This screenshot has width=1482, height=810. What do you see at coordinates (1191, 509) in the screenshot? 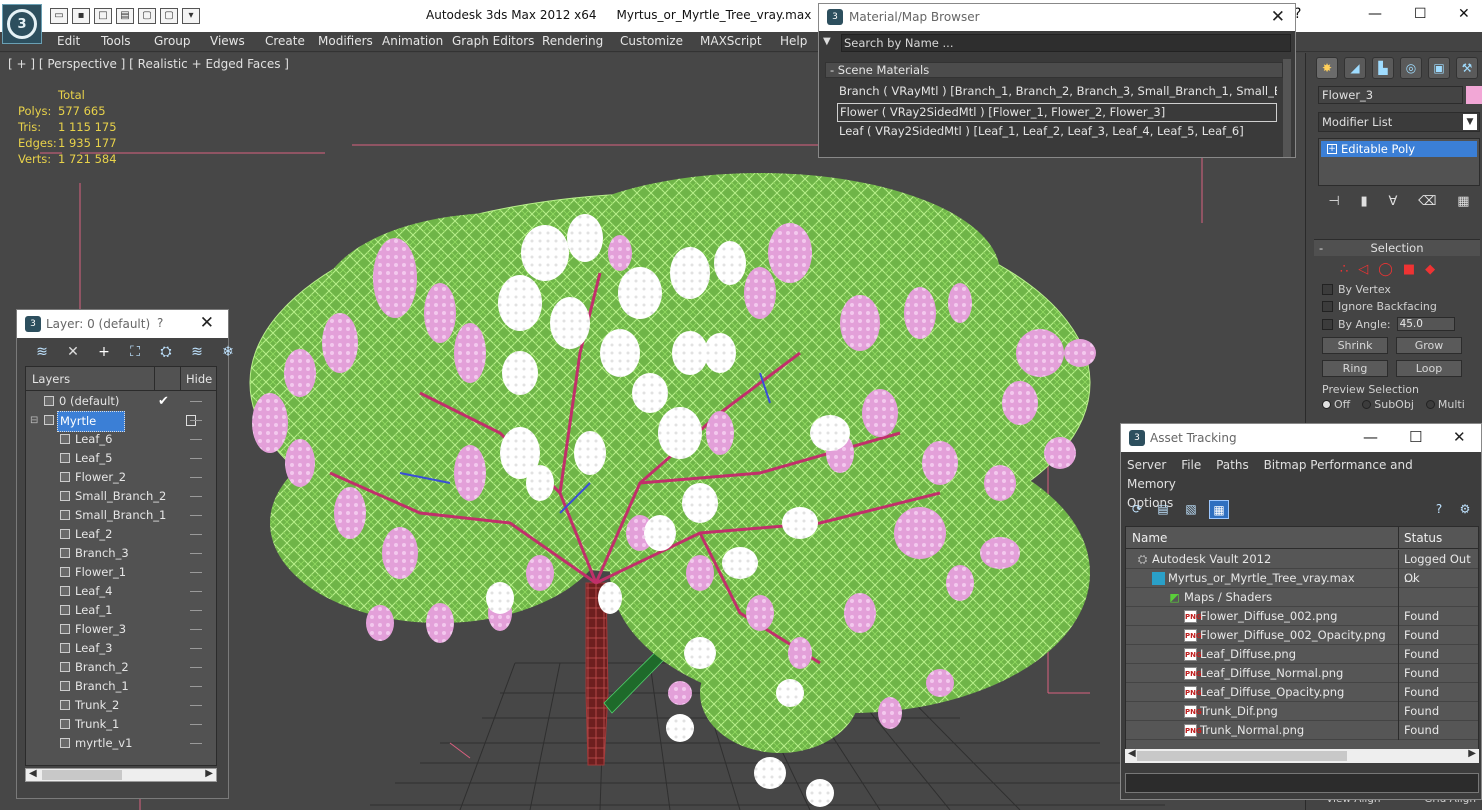
I see `thumbnail-view-icon: ▧` at bounding box center [1191, 509].